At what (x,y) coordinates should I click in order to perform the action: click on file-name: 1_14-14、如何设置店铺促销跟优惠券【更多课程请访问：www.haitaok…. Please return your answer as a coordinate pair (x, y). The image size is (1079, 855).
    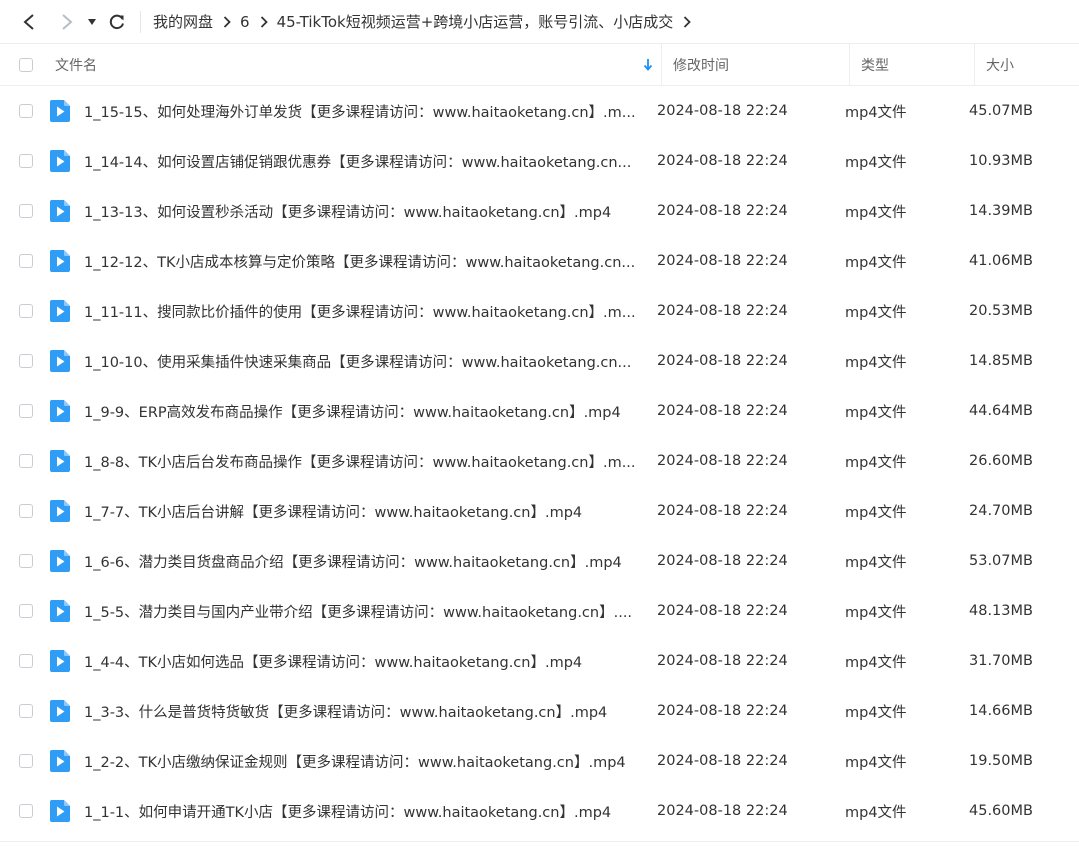
    Looking at the image, I should click on (364, 161).